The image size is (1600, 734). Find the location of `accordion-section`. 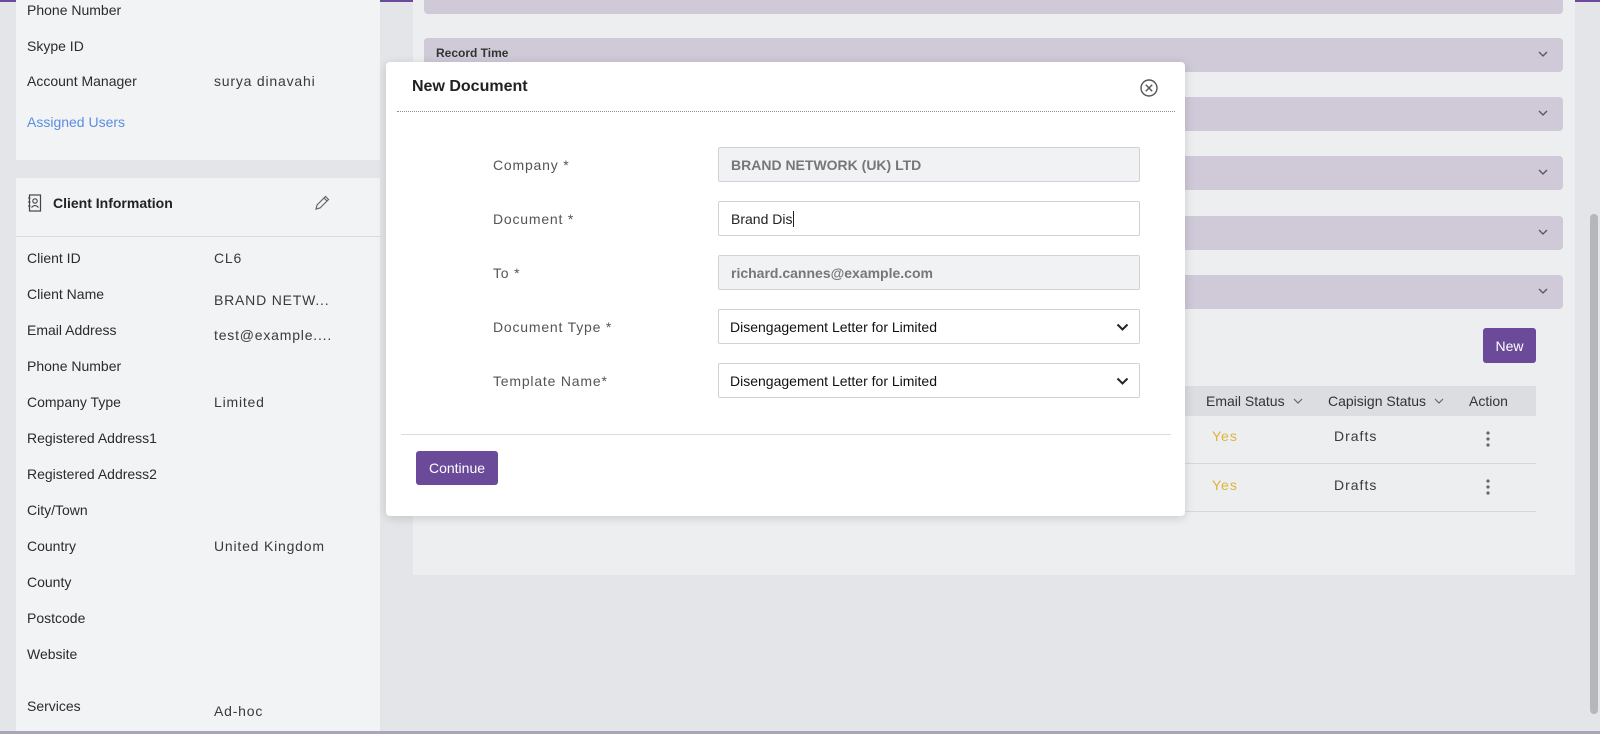

accordion-section is located at coordinates (993, 7).